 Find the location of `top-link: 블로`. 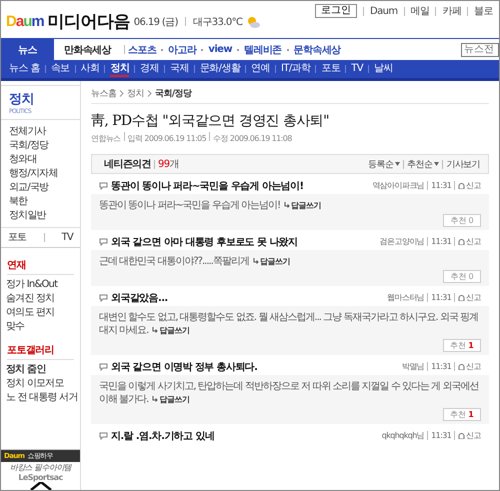

top-link: 블로 is located at coordinates (483, 11).